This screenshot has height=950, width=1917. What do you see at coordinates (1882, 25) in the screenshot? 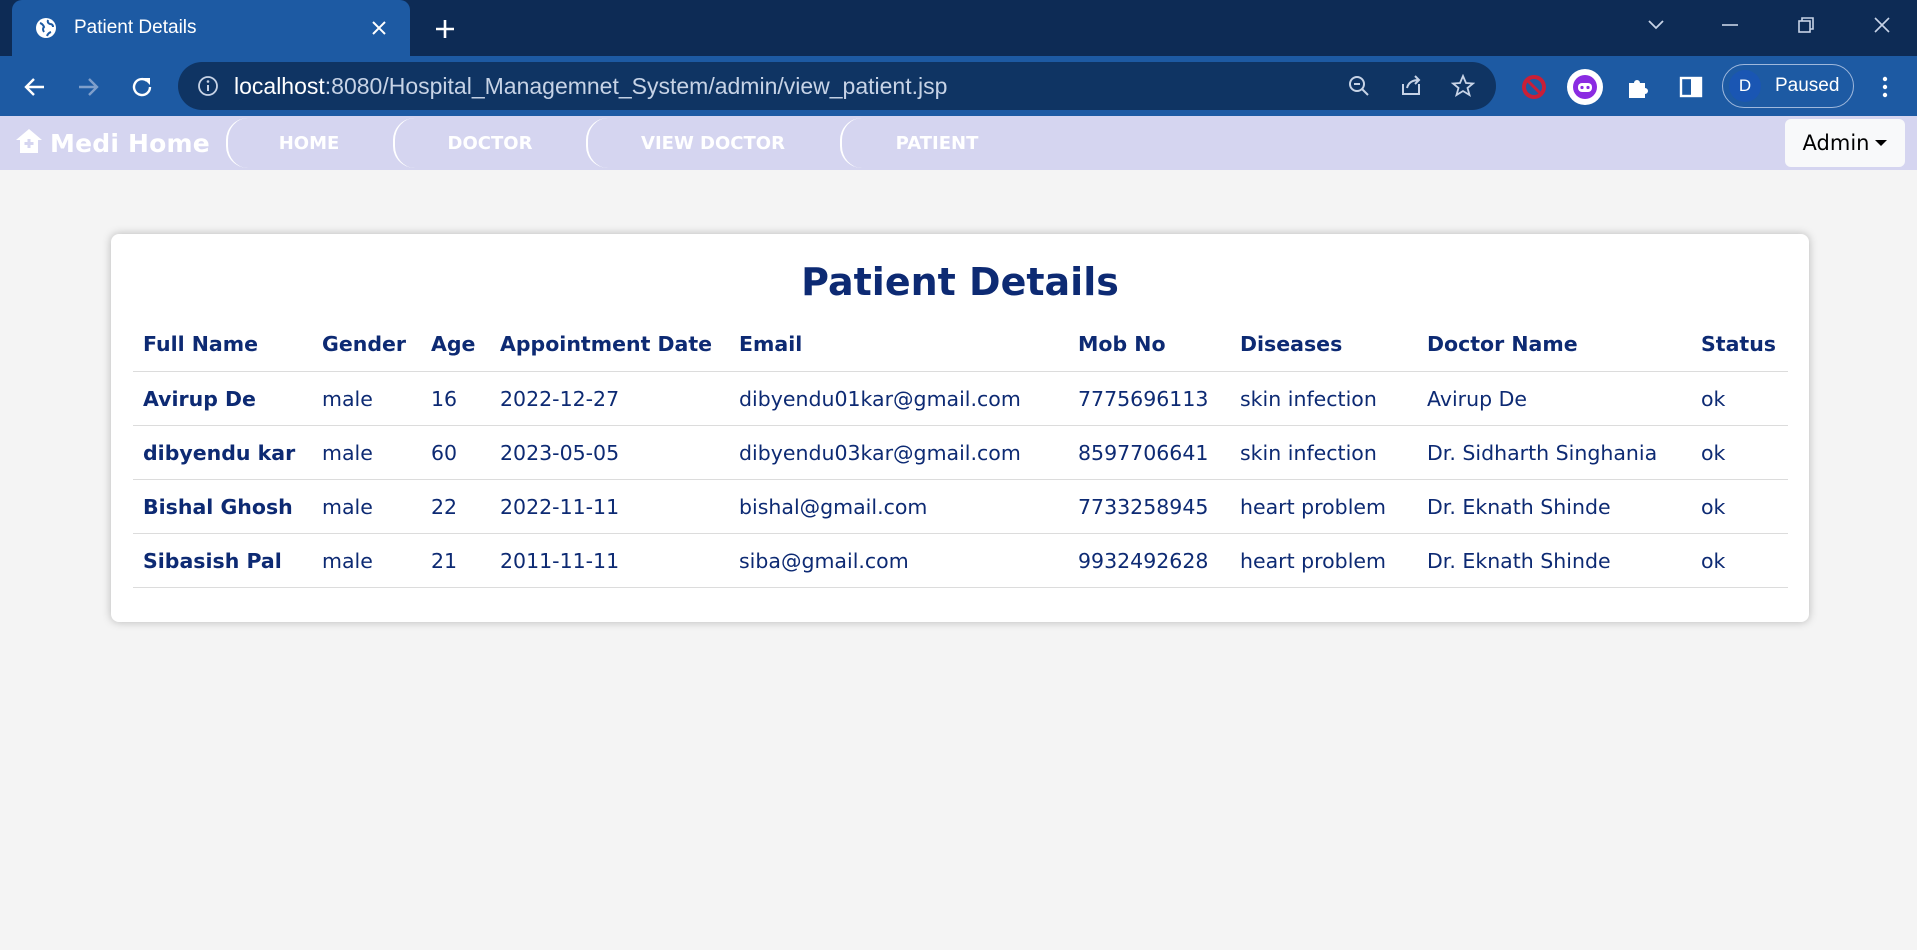
I see `close-window-icon` at bounding box center [1882, 25].